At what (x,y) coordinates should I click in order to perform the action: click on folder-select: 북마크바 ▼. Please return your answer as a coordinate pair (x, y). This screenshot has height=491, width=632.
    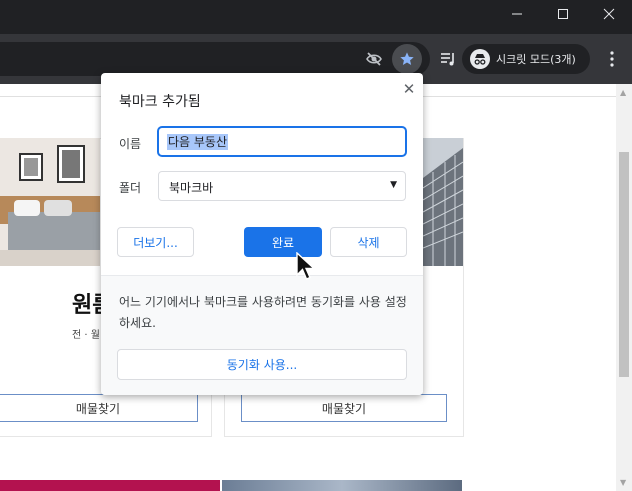
    Looking at the image, I should click on (282, 186).